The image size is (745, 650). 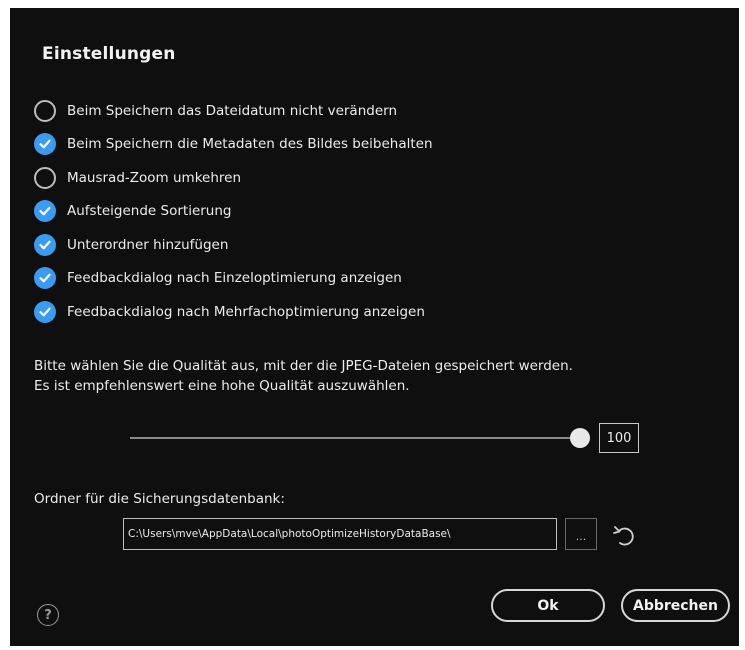 I want to click on dialog-title: Einstellungen, so click(x=109, y=54).